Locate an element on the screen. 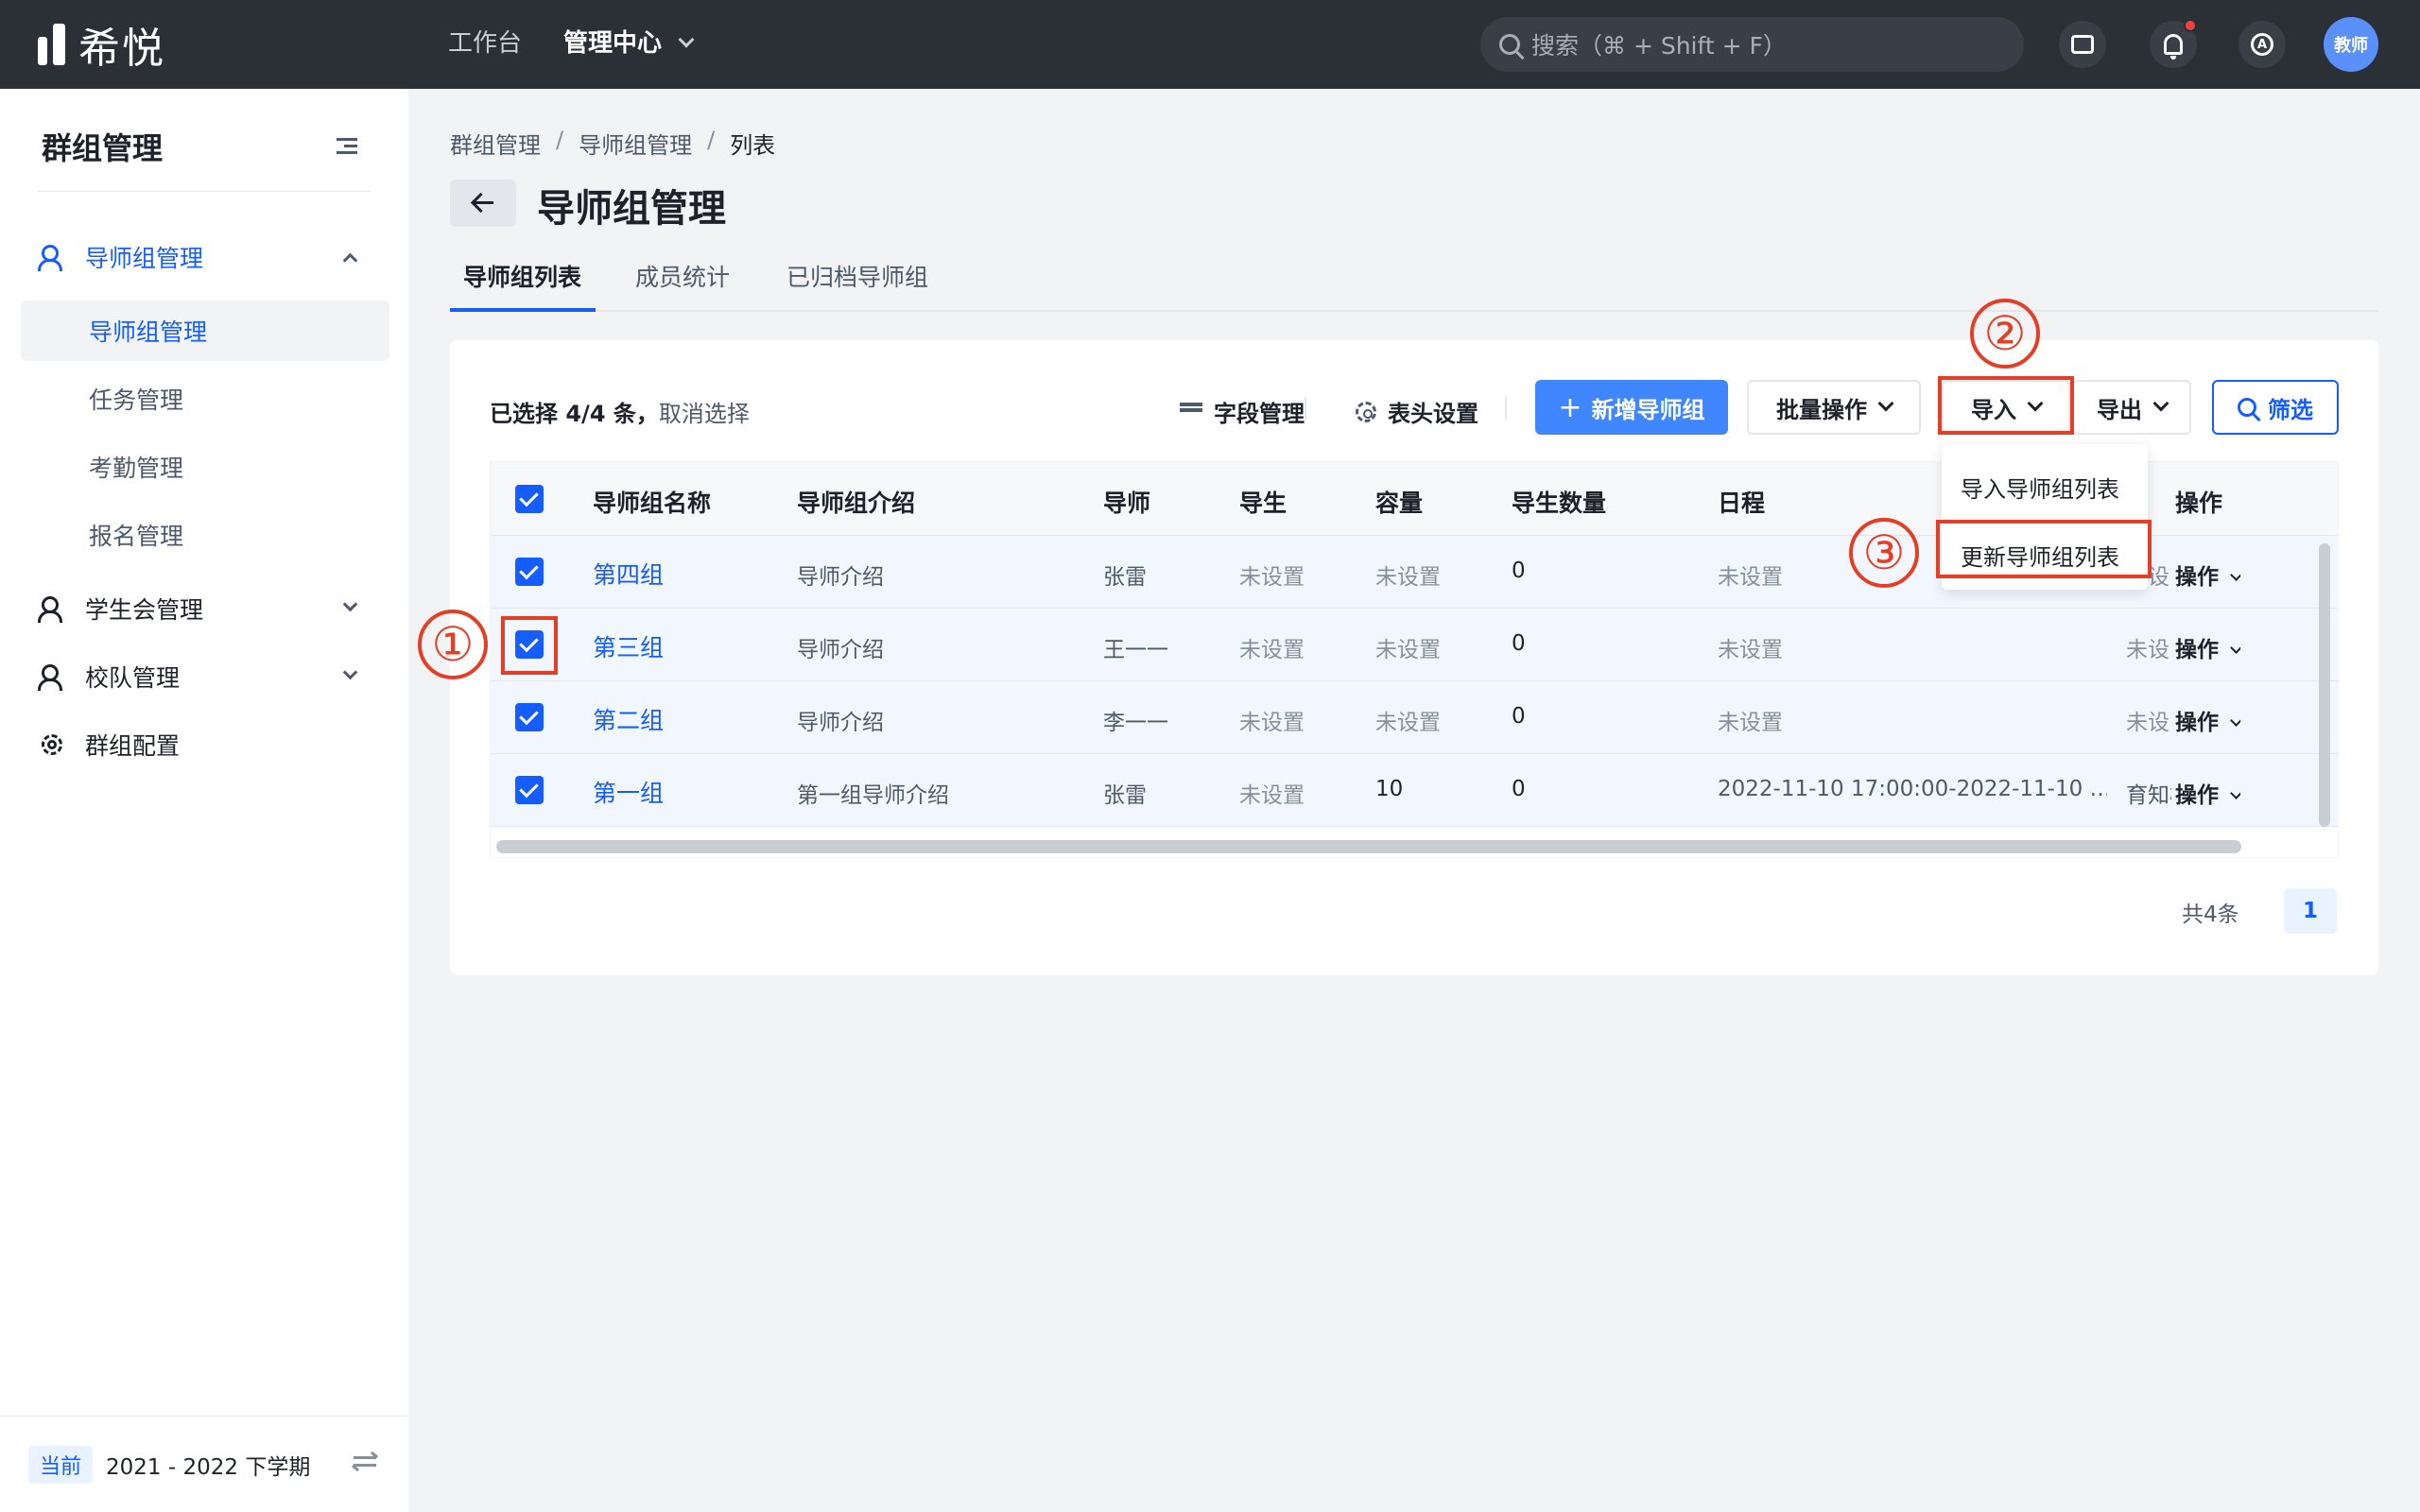 This screenshot has width=2420, height=1512. group-name-link: 第二组 is located at coordinates (628, 719).